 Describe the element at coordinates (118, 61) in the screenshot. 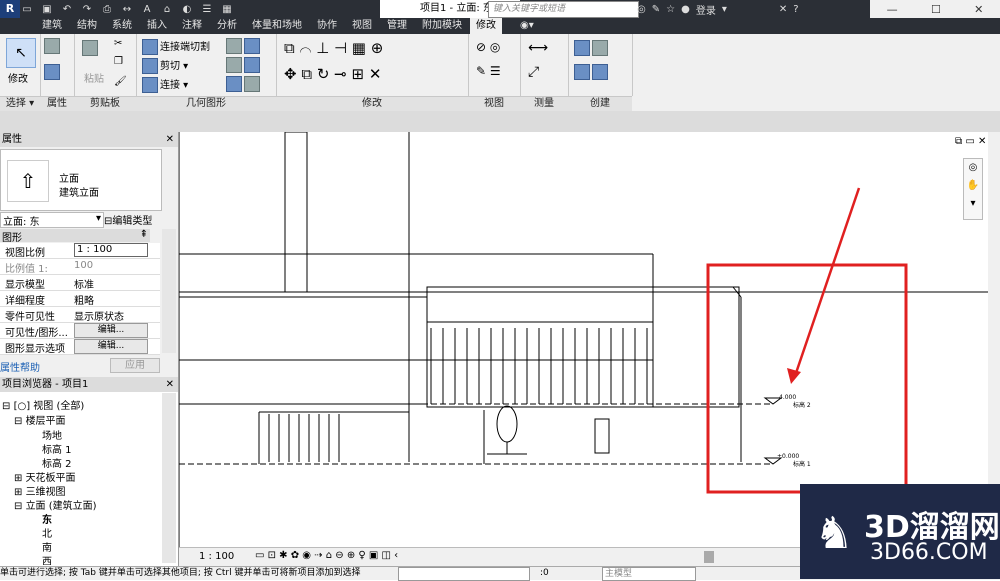

I see `copy-icon: ❐` at that location.